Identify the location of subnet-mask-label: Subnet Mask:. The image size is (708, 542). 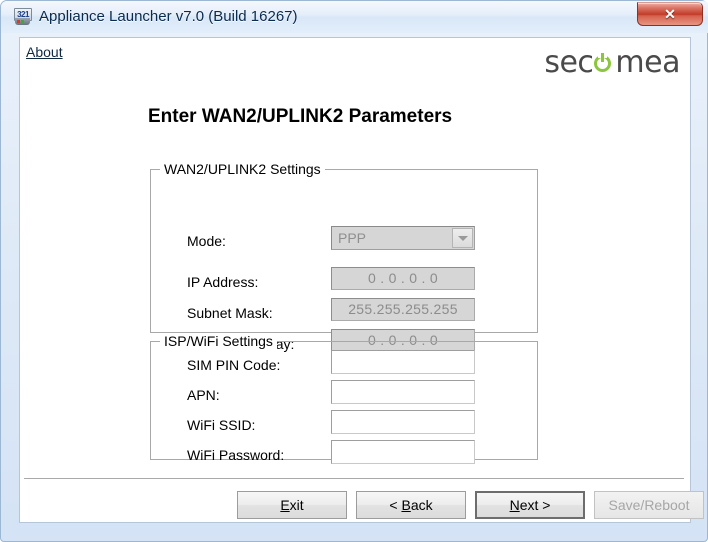
(230, 313).